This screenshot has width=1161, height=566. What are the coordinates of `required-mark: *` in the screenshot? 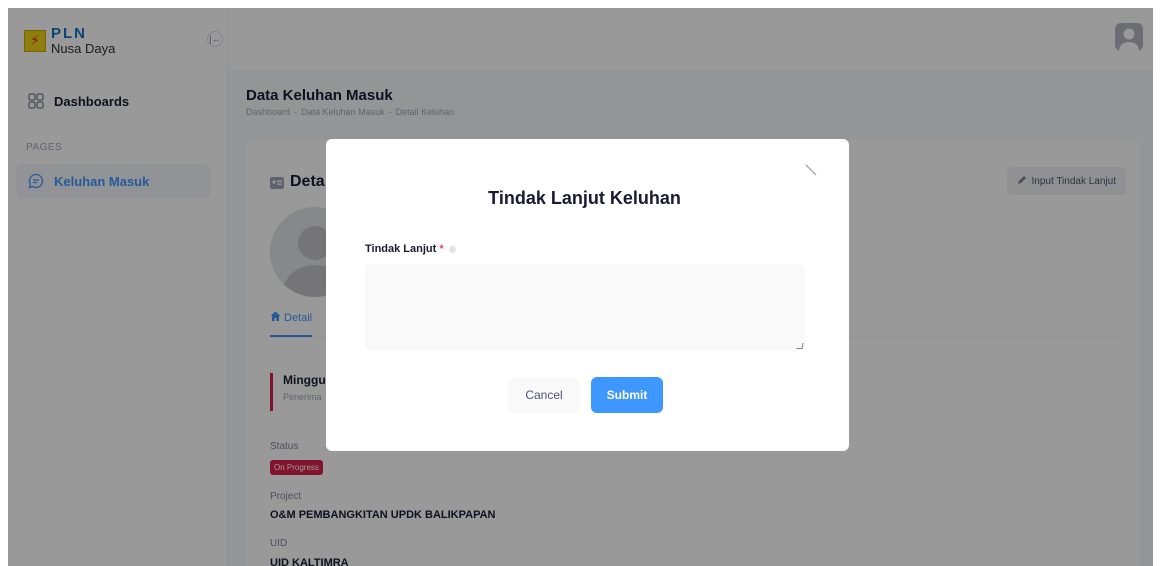 It's located at (441, 249).